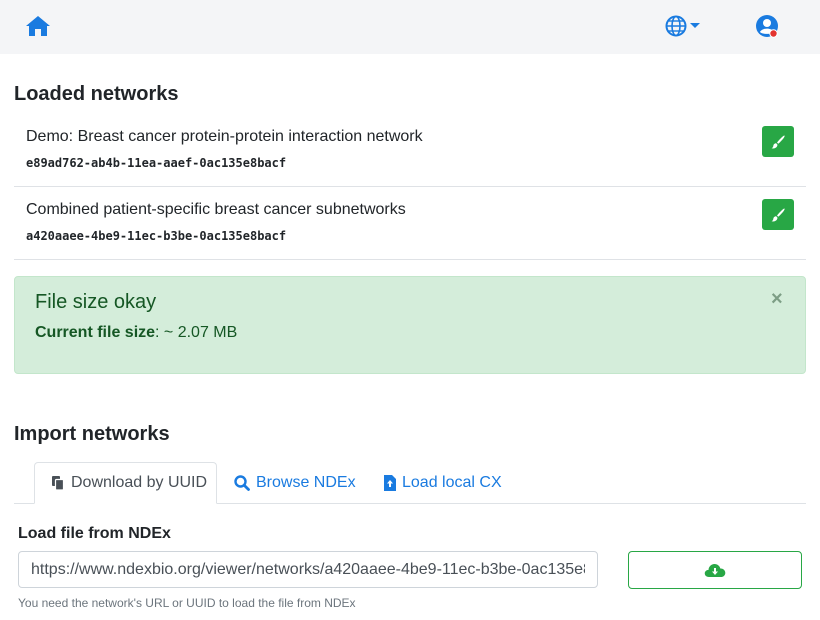 This screenshot has width=820, height=620. What do you see at coordinates (779, 299) in the screenshot?
I see `close-icon: ×` at bounding box center [779, 299].